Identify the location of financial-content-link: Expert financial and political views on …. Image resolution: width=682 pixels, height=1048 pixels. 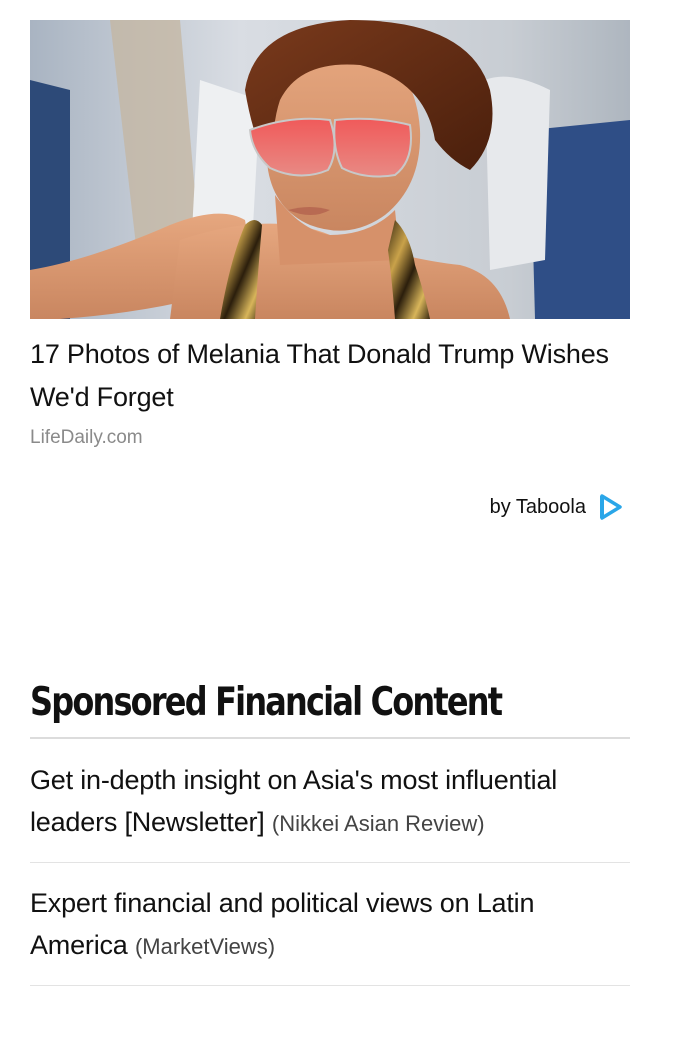
(282, 924).